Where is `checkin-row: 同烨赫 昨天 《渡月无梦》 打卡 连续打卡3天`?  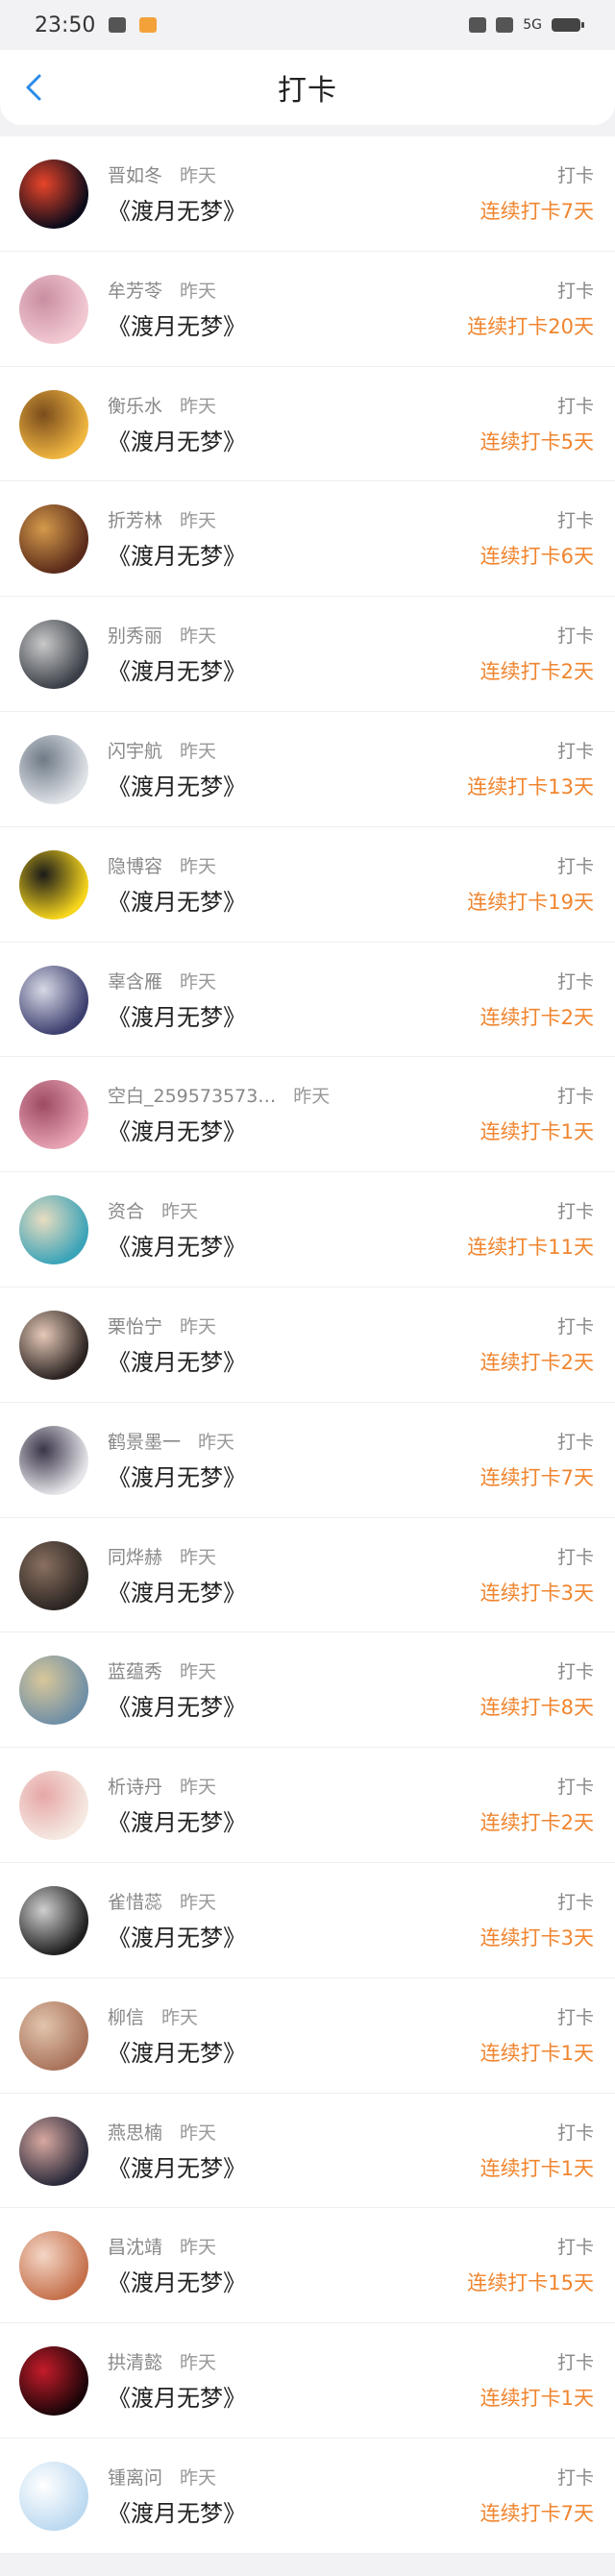
checkin-row: 同烨赫 昨天 《渡月无梦》 打卡 连续打卡3天 is located at coordinates (308, 1575).